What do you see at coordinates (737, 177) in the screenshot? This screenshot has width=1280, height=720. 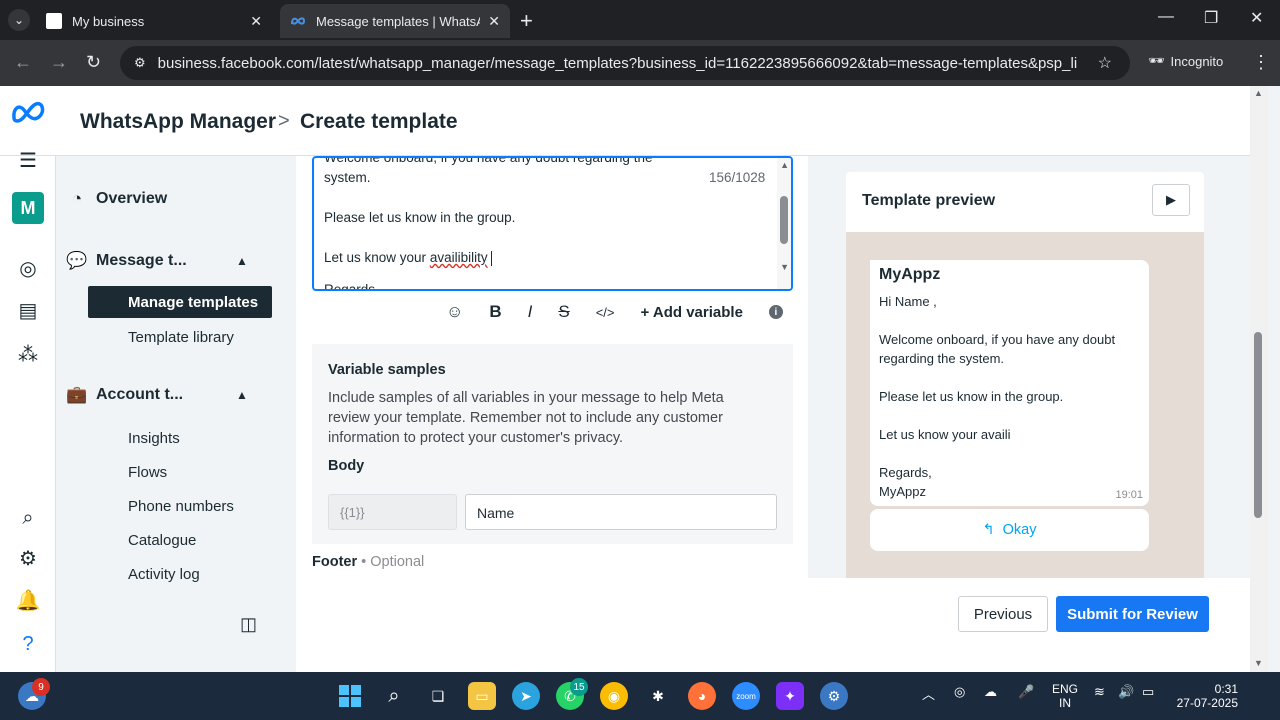 I see `character-counter: 156/1028` at bounding box center [737, 177].